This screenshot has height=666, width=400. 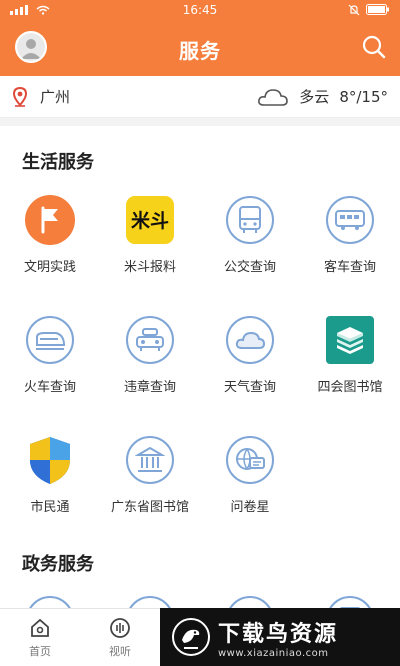 I want to click on service-label: 天气查询, so click(x=249, y=387).